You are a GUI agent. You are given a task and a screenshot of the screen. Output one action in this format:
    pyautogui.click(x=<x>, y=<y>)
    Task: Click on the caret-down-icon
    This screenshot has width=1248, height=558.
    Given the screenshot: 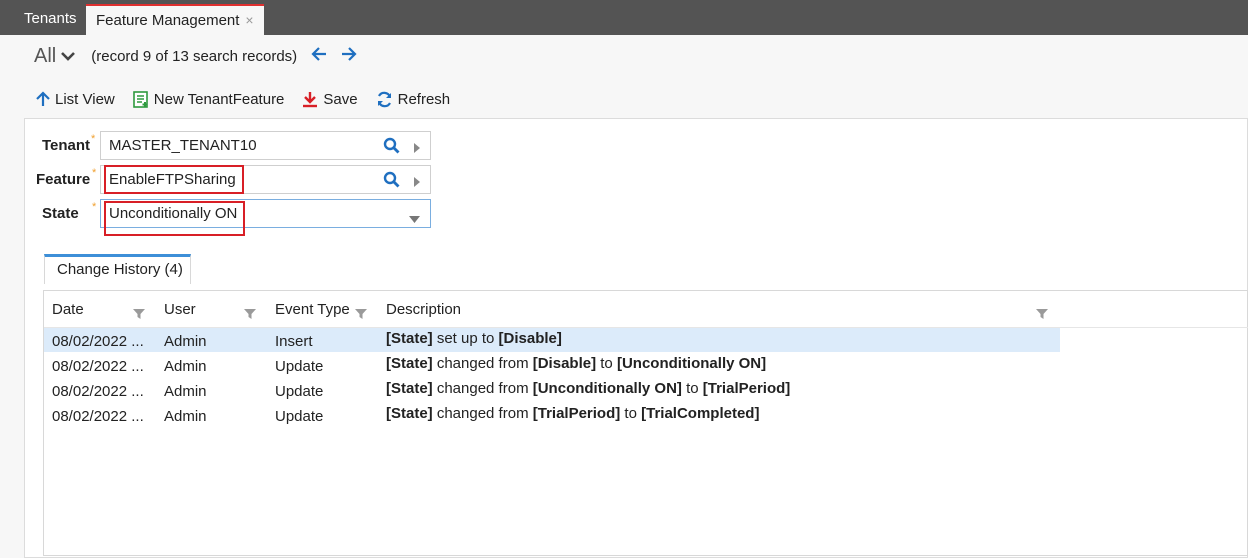 What is the action you would take?
    pyautogui.click(x=414, y=218)
    